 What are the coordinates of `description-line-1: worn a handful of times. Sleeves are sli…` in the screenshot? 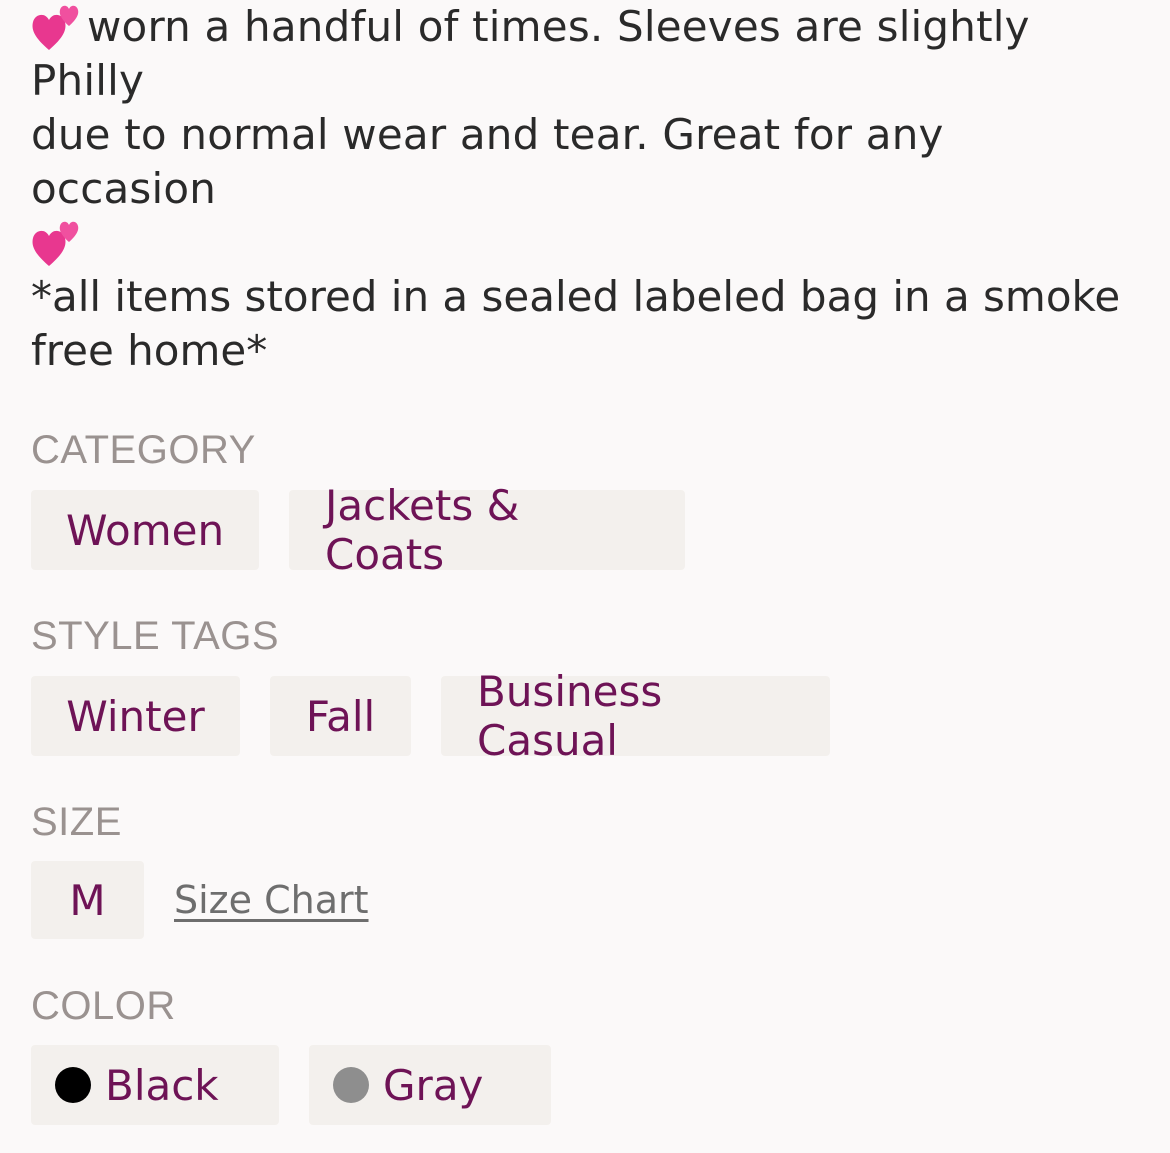 It's located at (530, 53).